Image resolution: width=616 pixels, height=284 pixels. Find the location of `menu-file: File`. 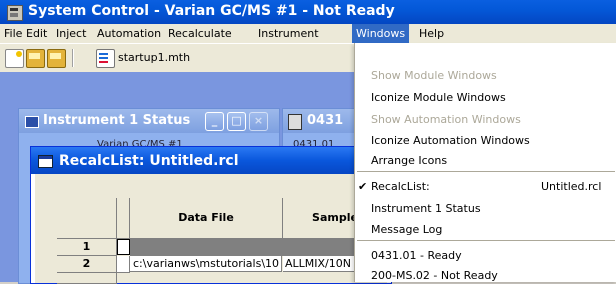

menu-file: File is located at coordinates (13, 33).